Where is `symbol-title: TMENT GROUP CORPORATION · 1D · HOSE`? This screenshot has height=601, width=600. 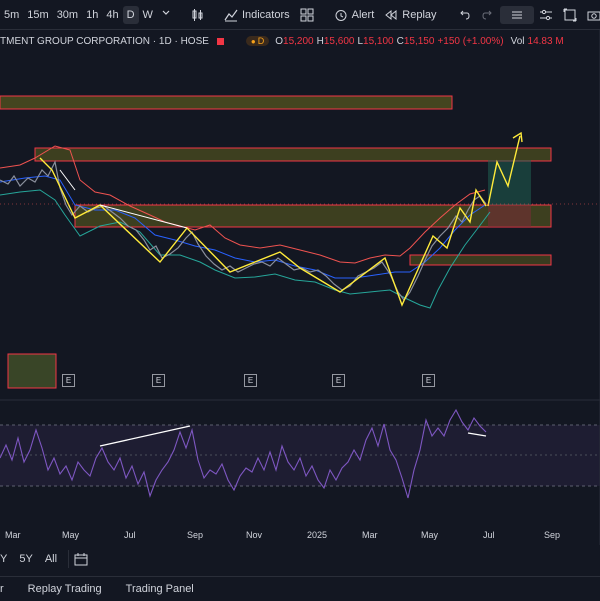 symbol-title: TMENT GROUP CORPORATION · 1D · HOSE is located at coordinates (104, 41).